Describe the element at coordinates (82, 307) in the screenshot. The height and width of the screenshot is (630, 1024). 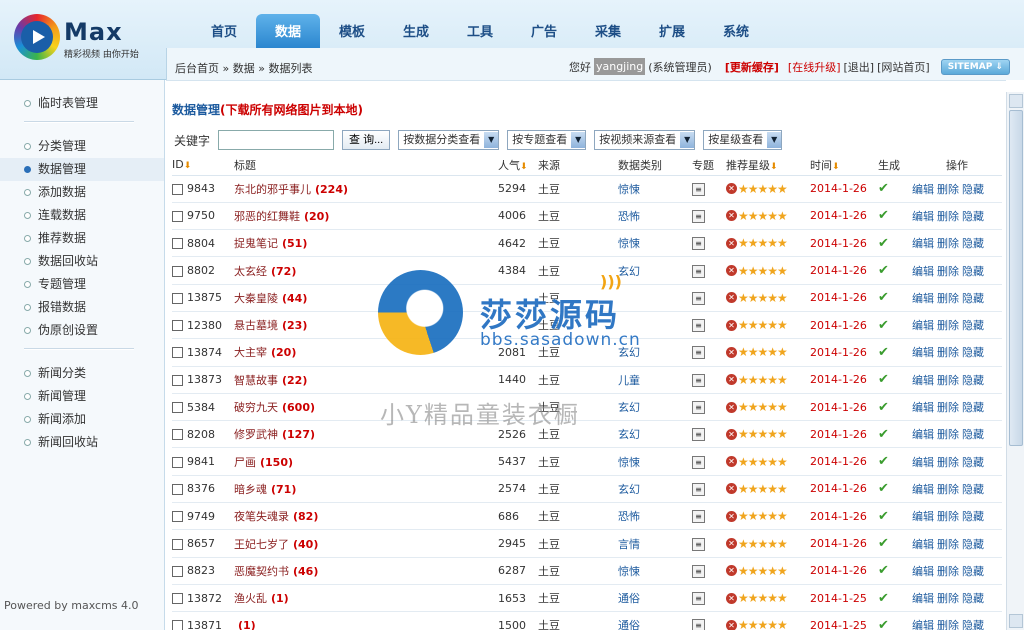
I see `sidebar-item: 报错数据` at that location.